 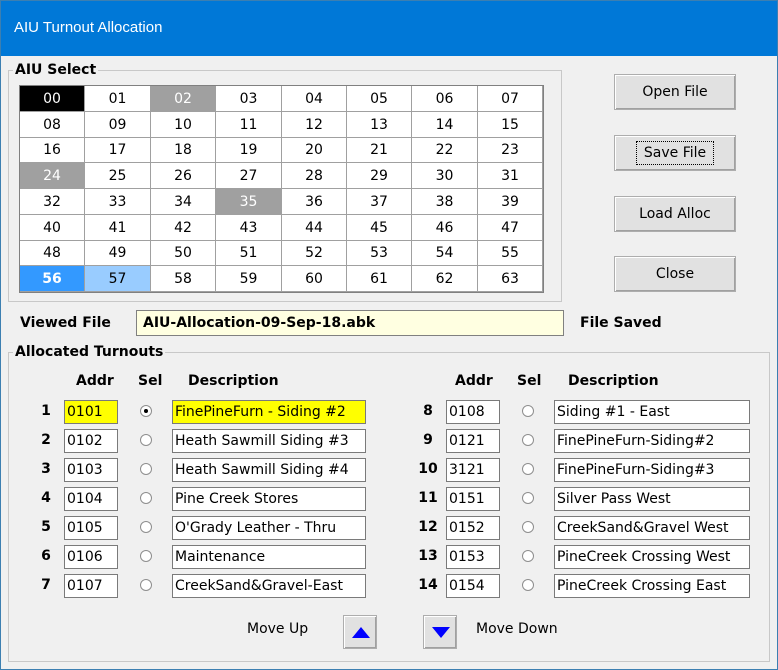 I want to click on aiu-cell: 00, so click(x=52, y=99).